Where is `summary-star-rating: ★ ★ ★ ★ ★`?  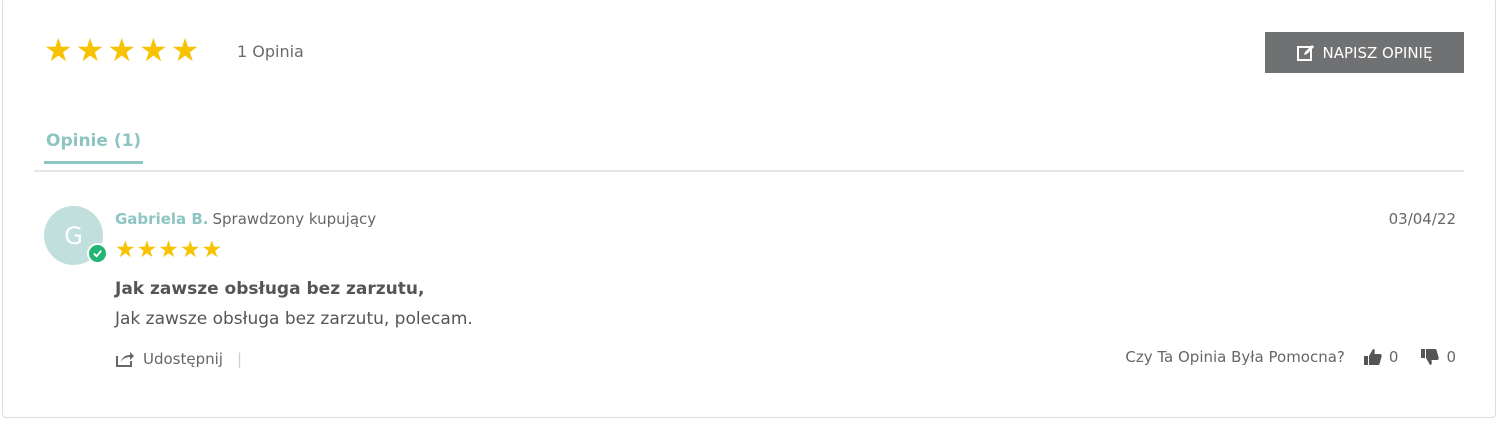 summary-star-rating: ★ ★ ★ ★ ★ is located at coordinates (121, 50).